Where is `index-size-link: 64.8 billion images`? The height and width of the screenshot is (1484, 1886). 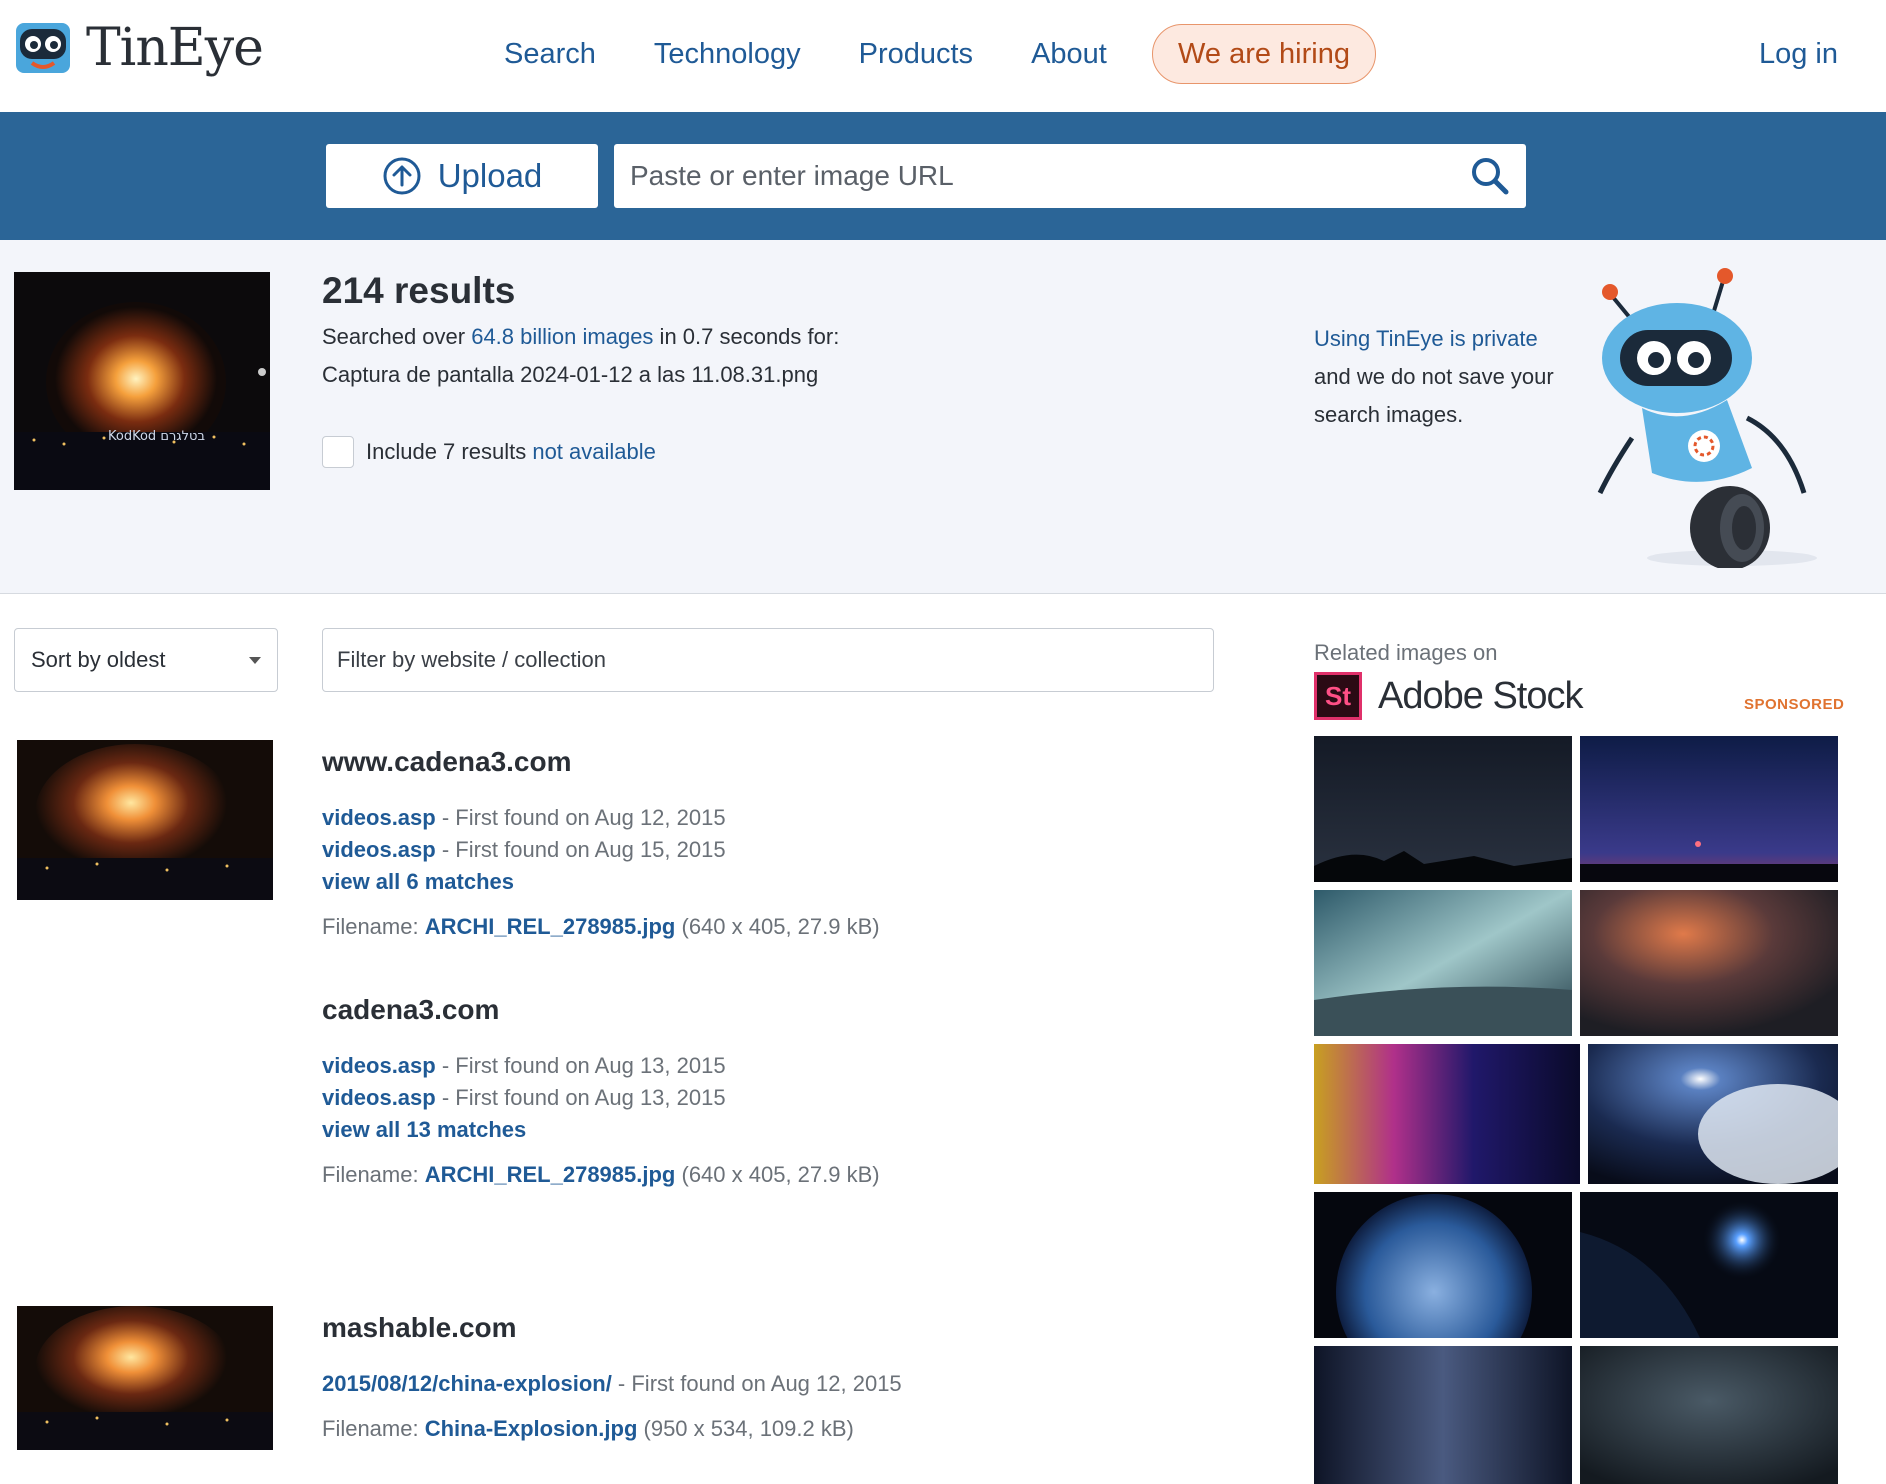
index-size-link: 64.8 billion images is located at coordinates (562, 336).